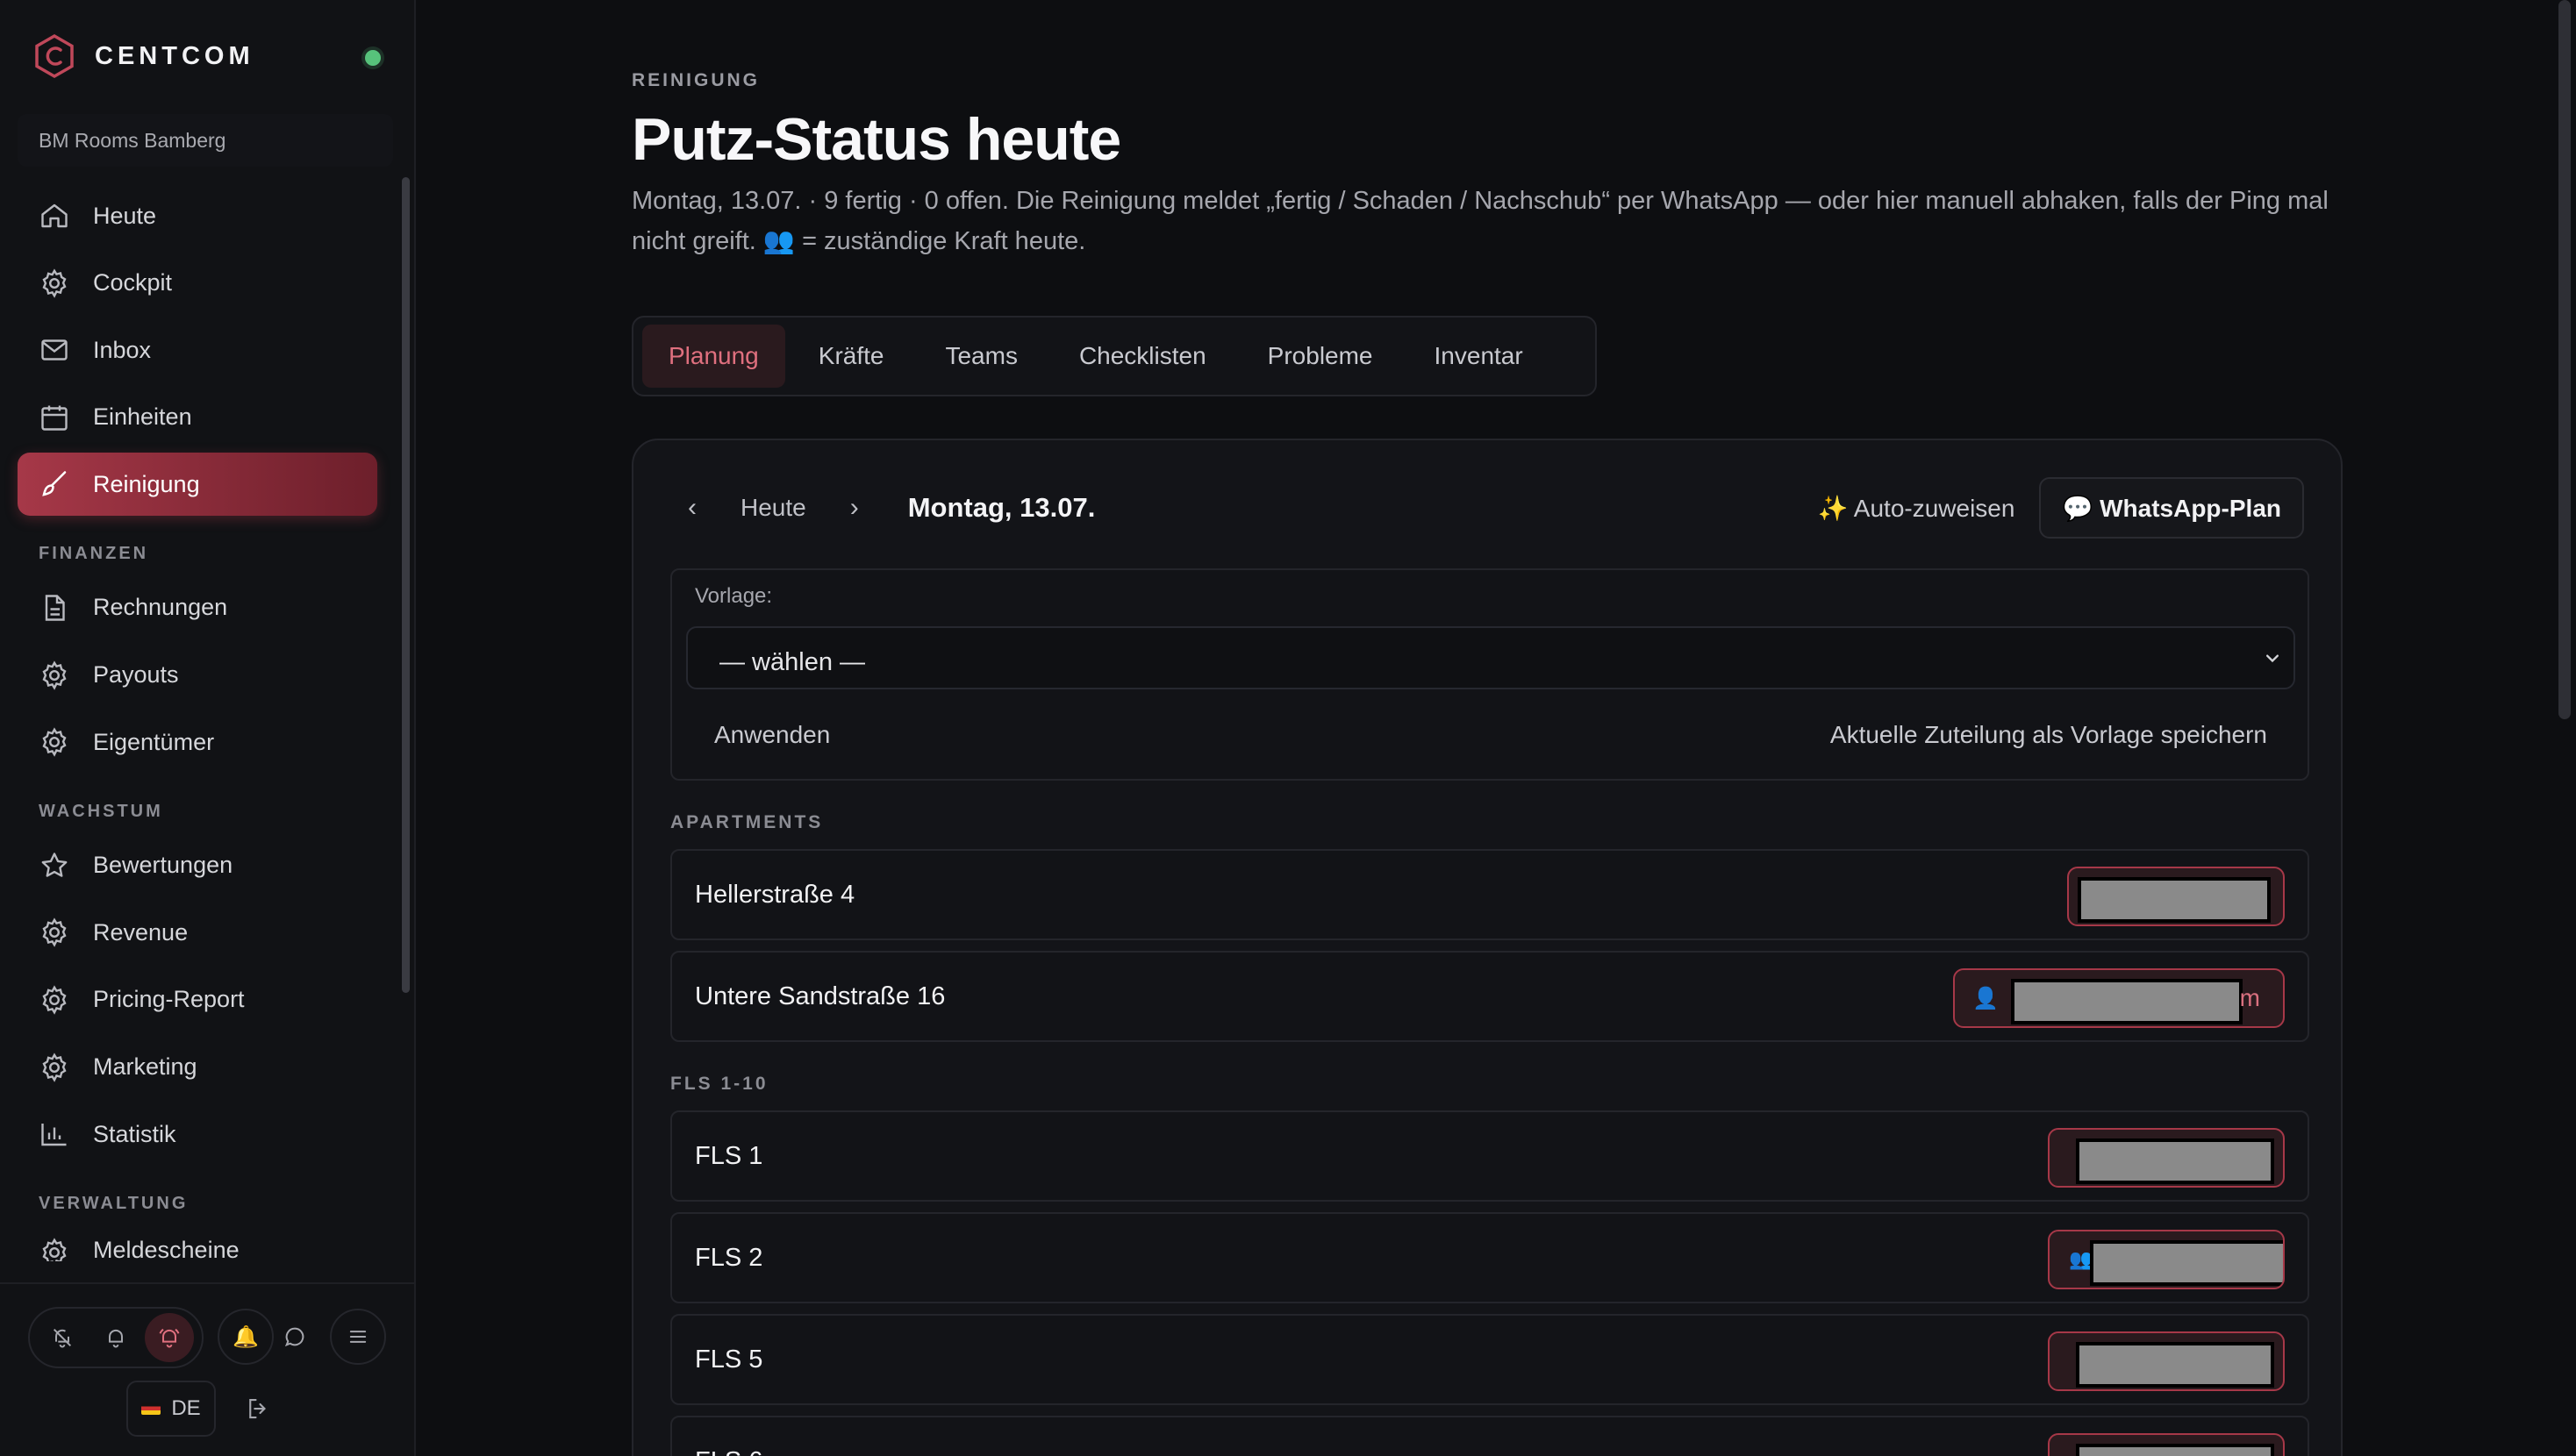 Image resolution: width=2576 pixels, height=1456 pixels. Describe the element at coordinates (197, 1134) in the screenshot. I see `sidebar-item-statistik: Statistik` at that location.